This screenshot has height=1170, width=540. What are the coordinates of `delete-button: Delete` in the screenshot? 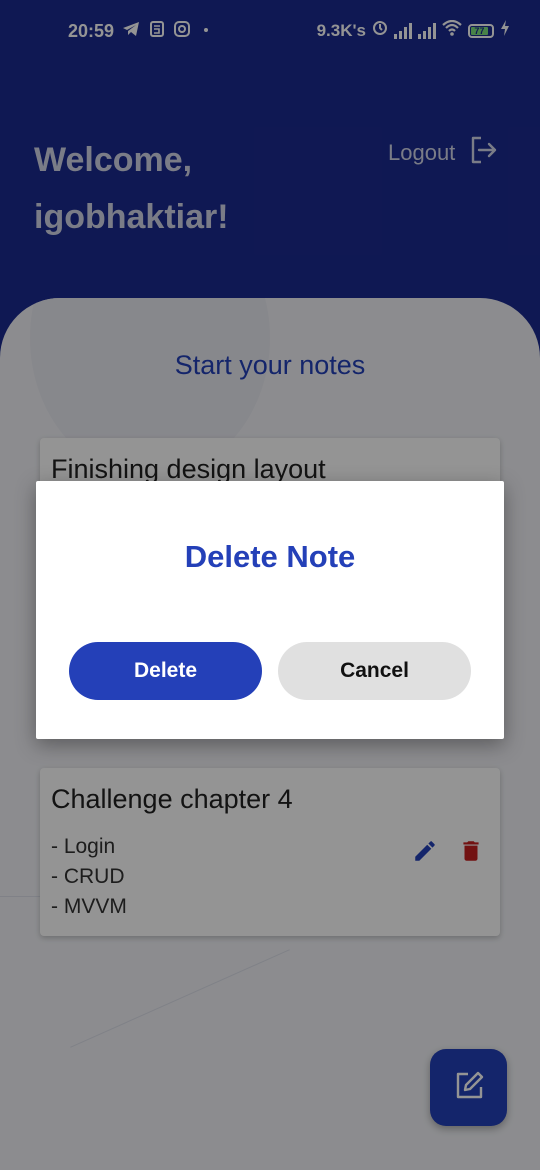 It's located at (165, 671).